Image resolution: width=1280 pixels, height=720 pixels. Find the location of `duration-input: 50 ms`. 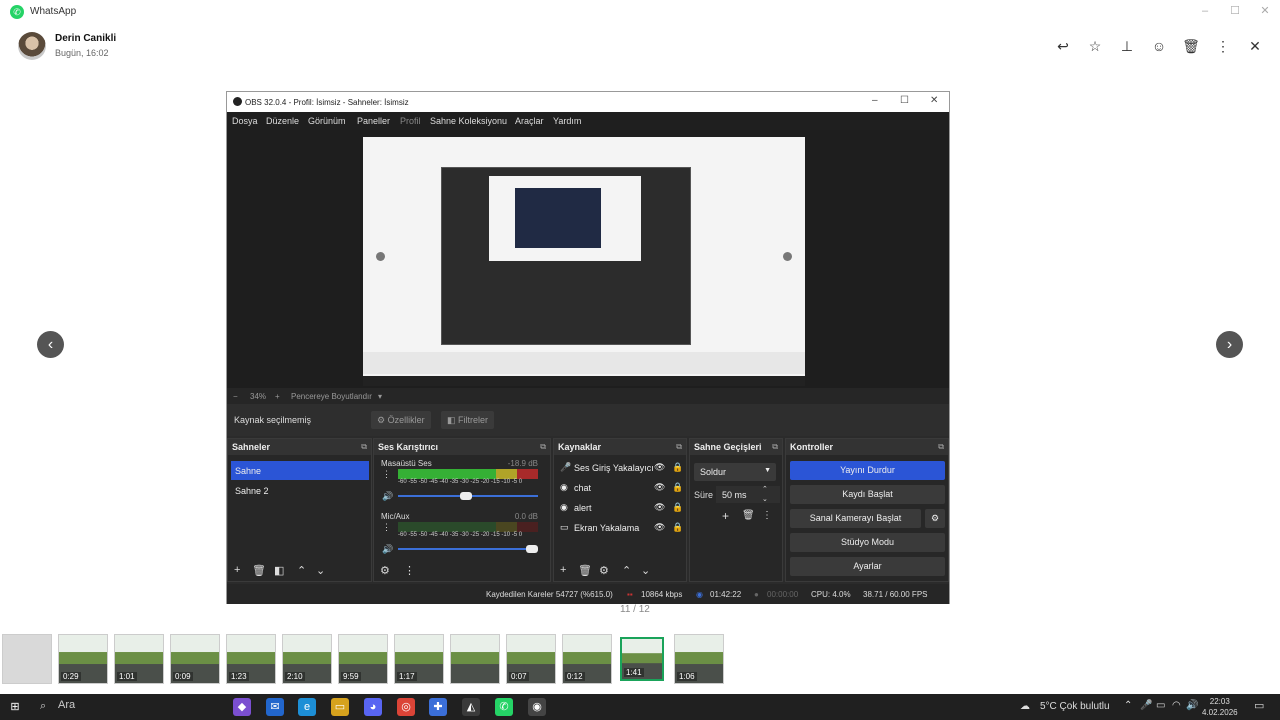

duration-input: 50 ms is located at coordinates (748, 494).